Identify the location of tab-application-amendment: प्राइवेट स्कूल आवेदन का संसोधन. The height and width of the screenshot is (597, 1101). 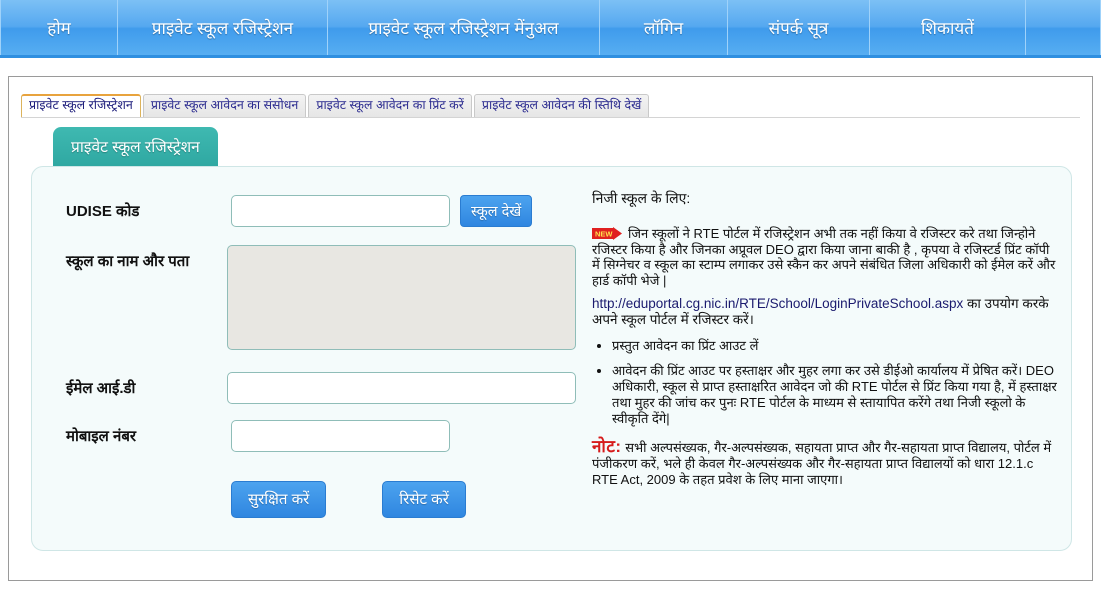
(224, 105).